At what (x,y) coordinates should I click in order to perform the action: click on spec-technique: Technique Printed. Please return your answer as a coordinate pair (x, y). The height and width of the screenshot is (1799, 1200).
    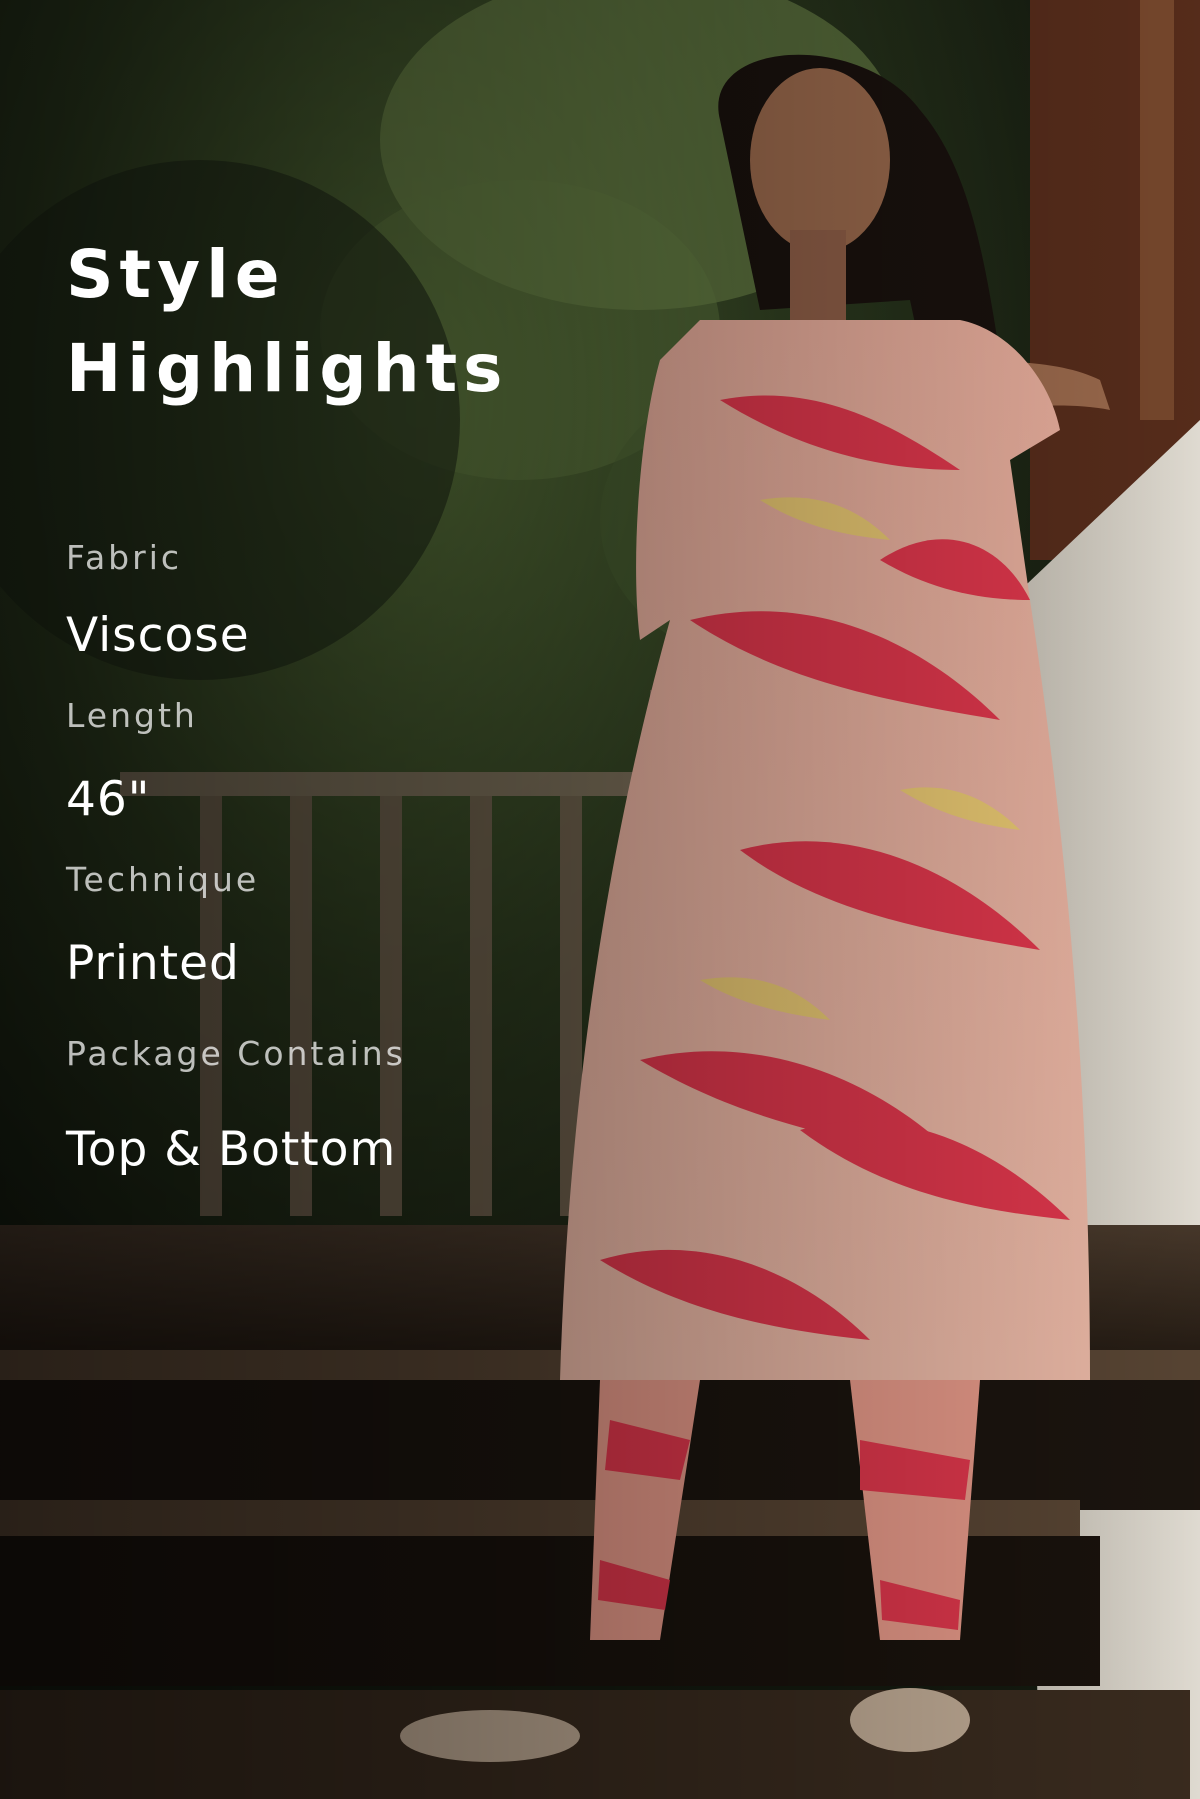
    Looking at the image, I should click on (346, 926).